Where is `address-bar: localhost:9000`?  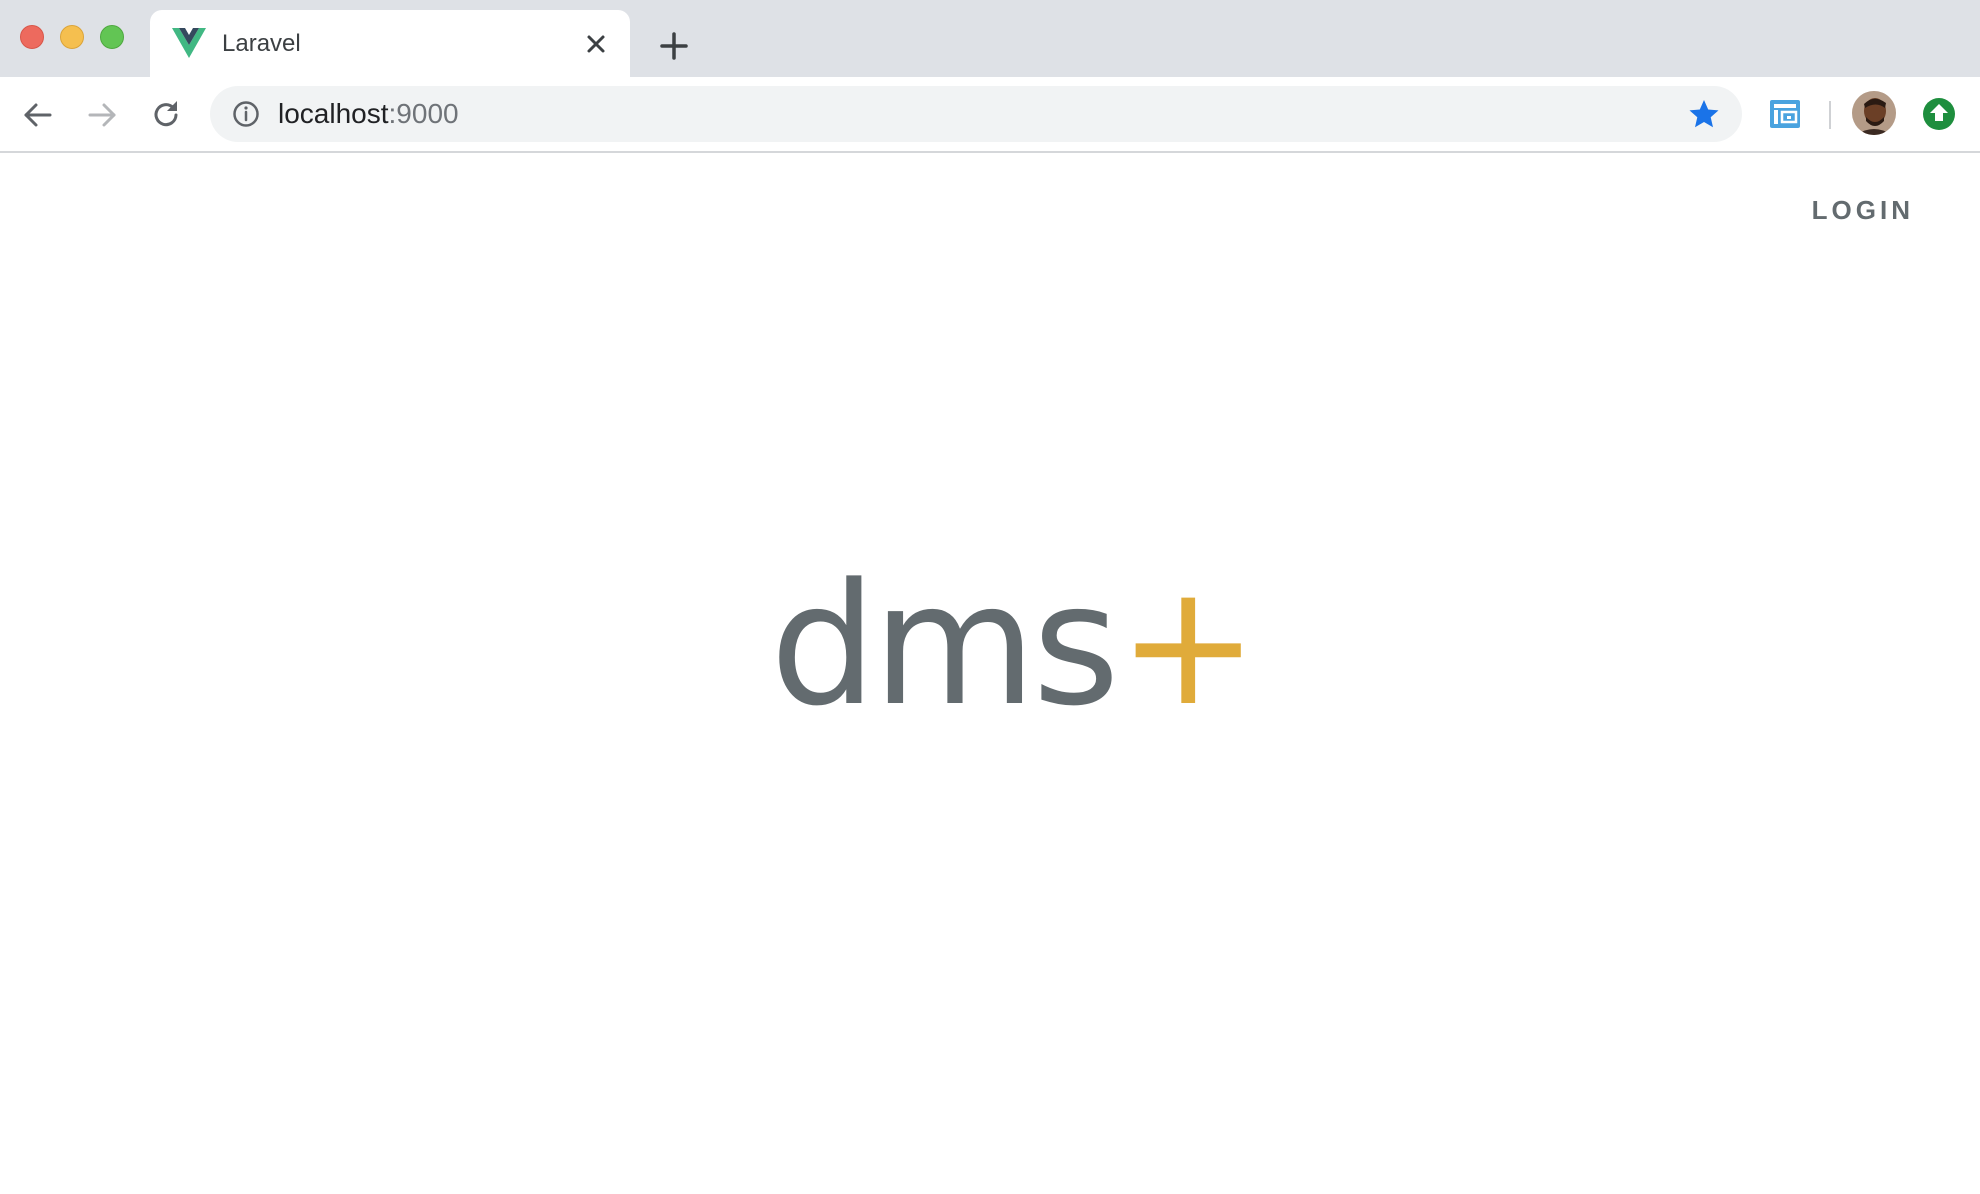 address-bar: localhost:9000 is located at coordinates (976, 114).